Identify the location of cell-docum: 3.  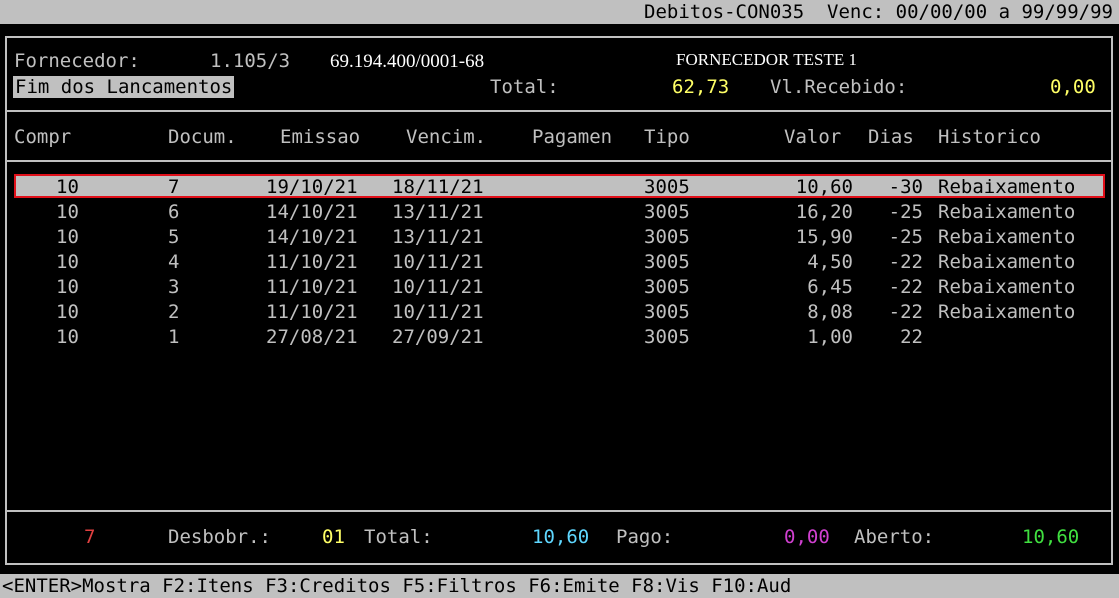
(174, 287).